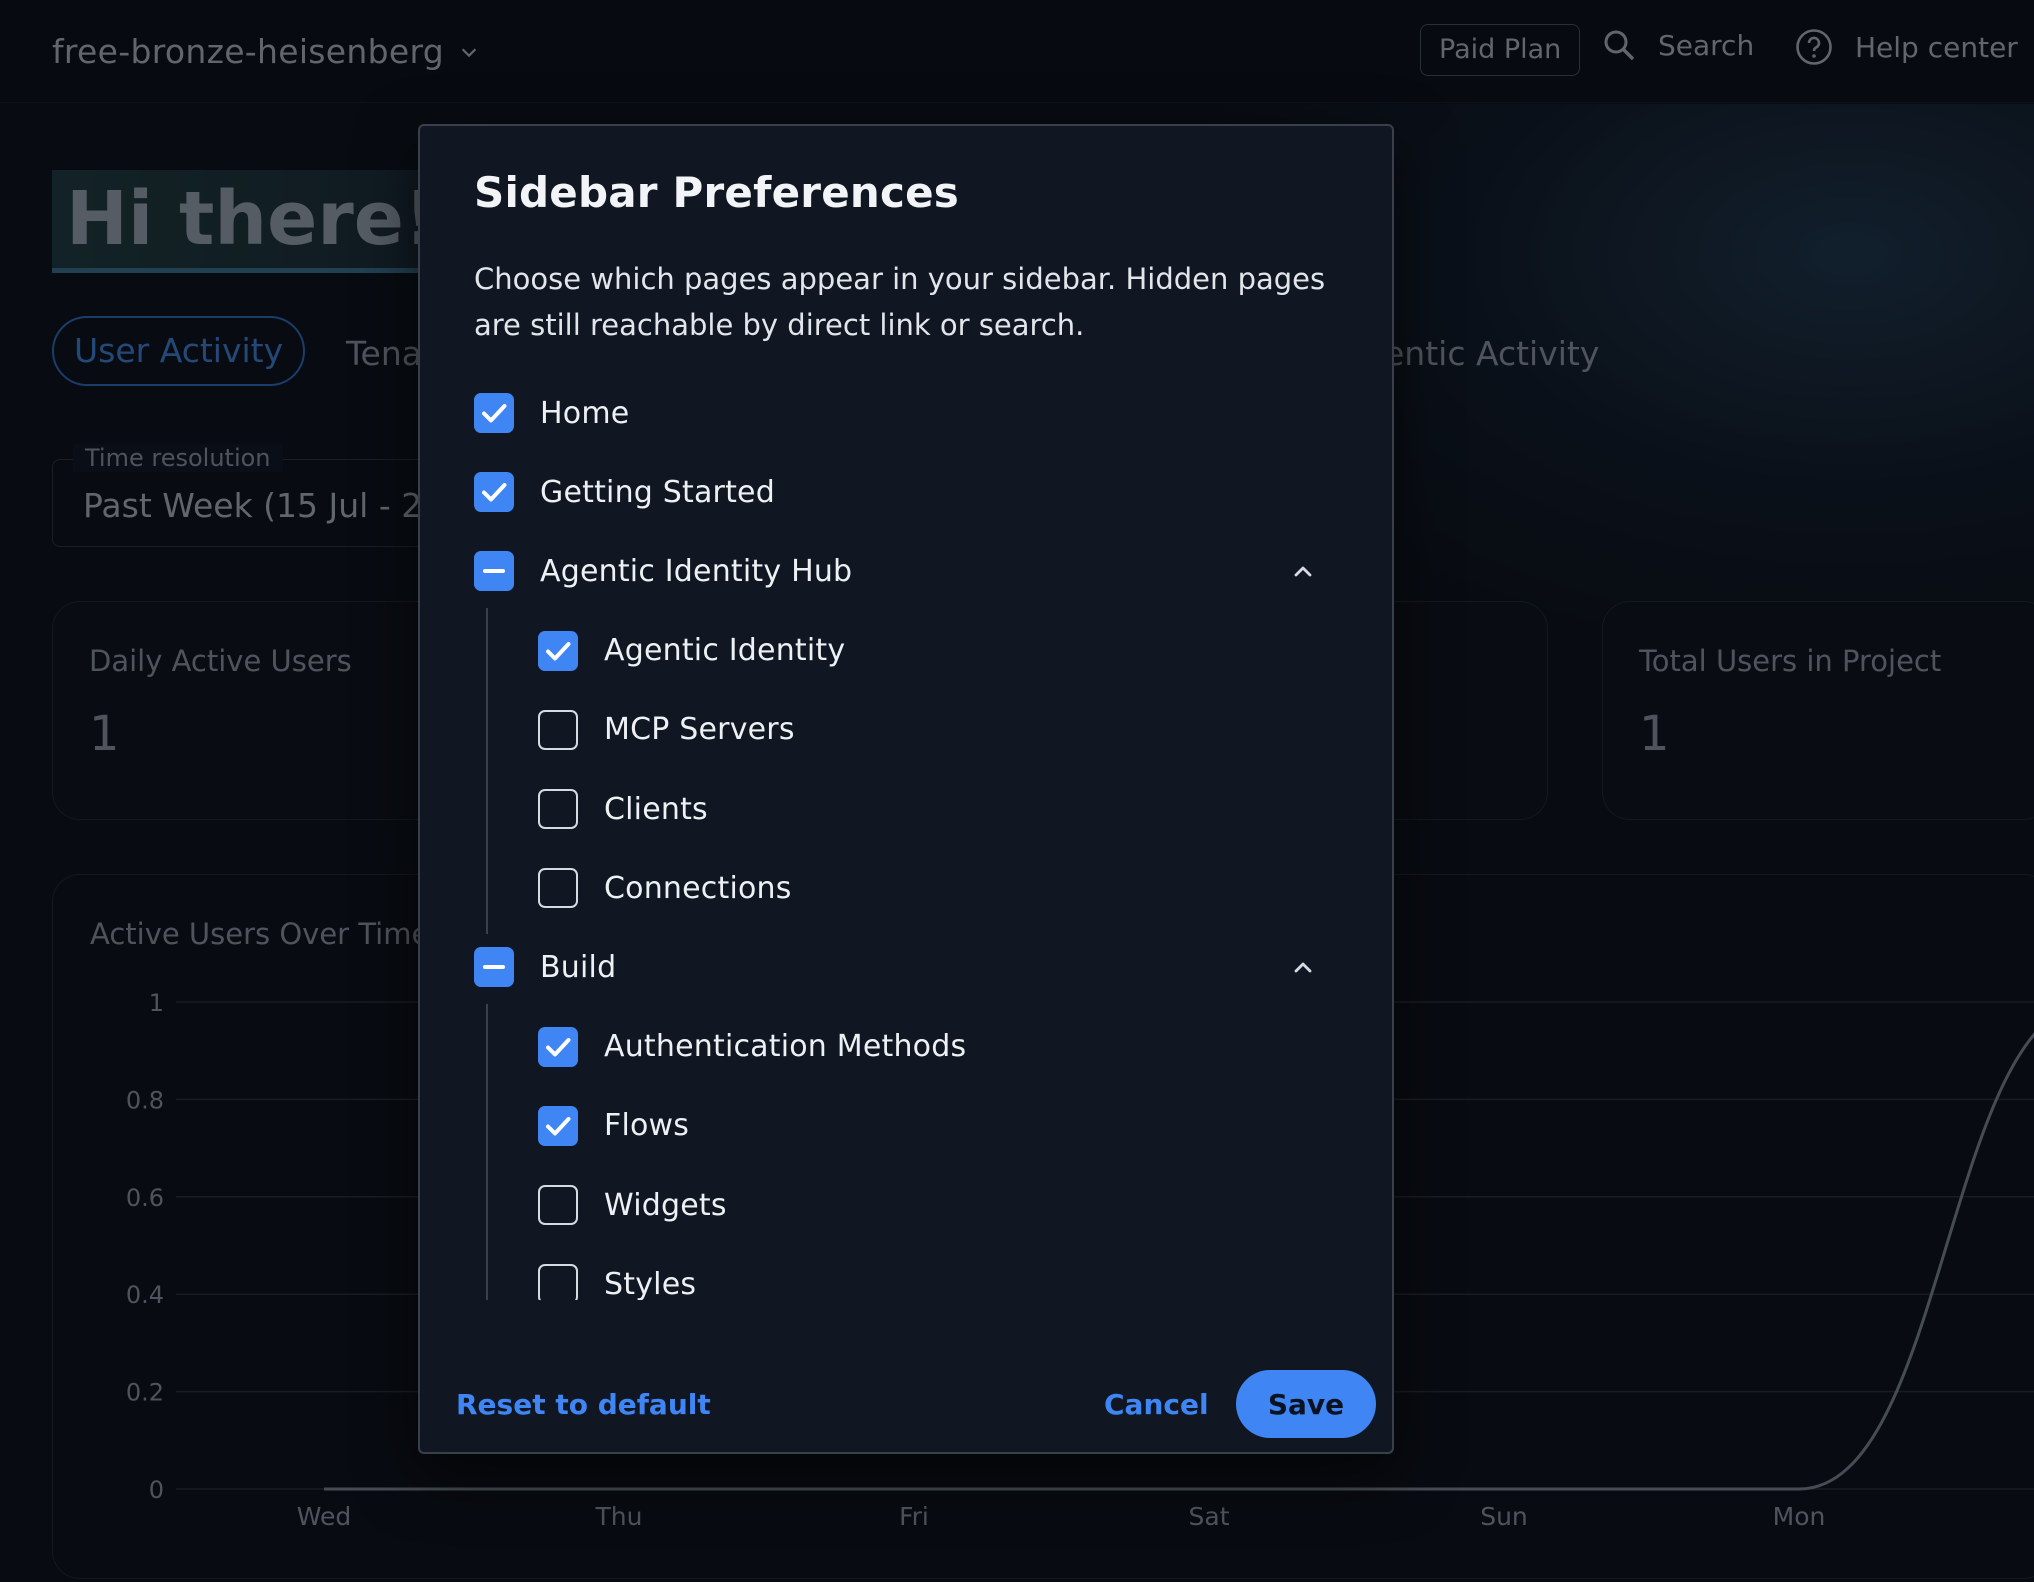  What do you see at coordinates (585, 413) in the screenshot?
I see `pref-item-label: Home` at bounding box center [585, 413].